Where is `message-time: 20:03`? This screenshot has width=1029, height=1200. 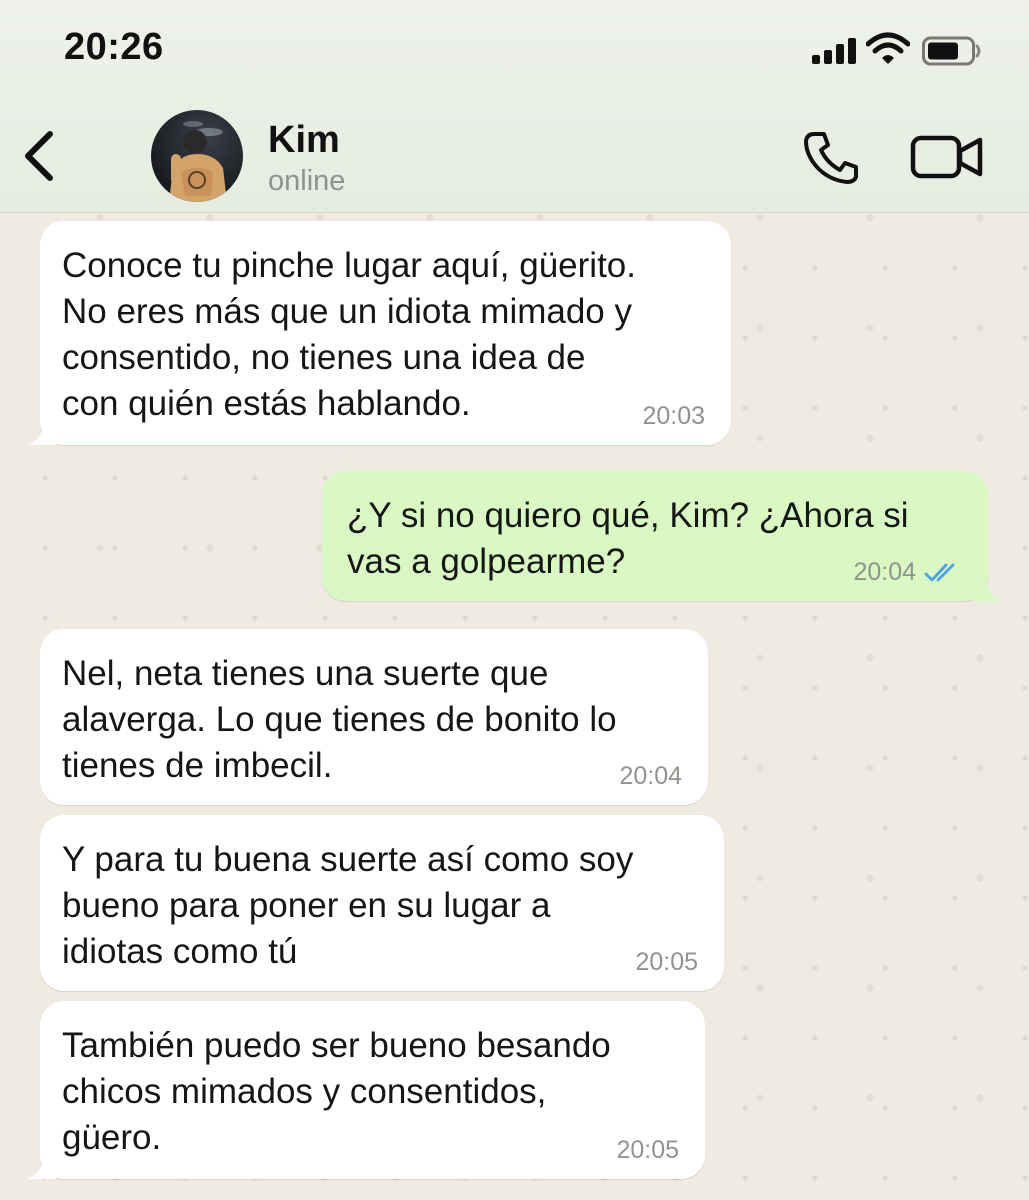
message-time: 20:03 is located at coordinates (673, 416).